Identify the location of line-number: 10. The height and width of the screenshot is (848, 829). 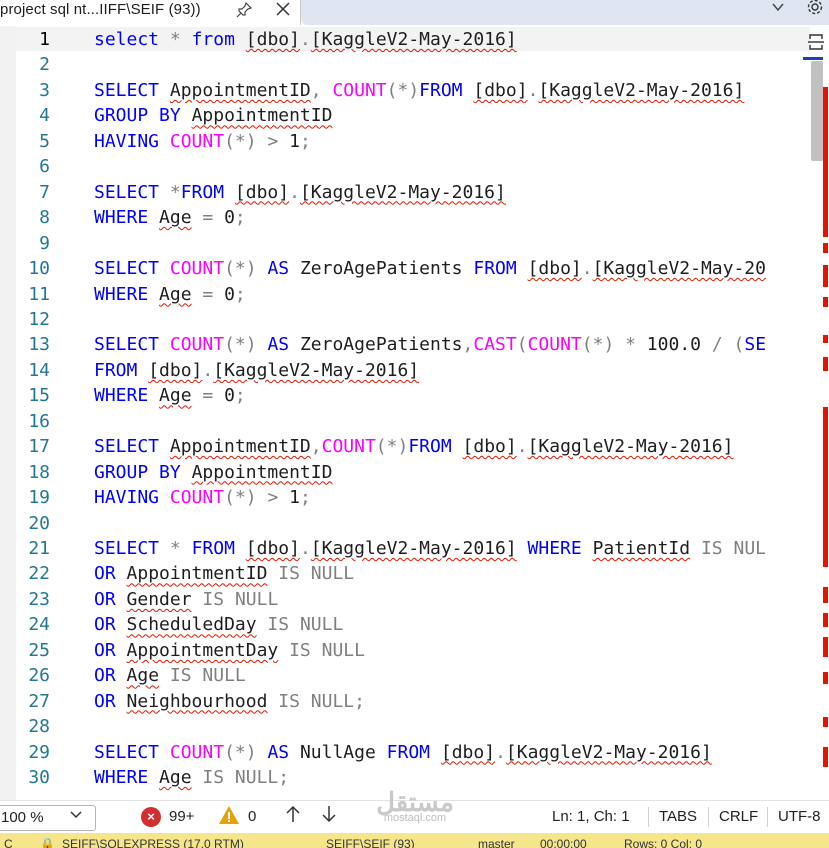
(39, 269).